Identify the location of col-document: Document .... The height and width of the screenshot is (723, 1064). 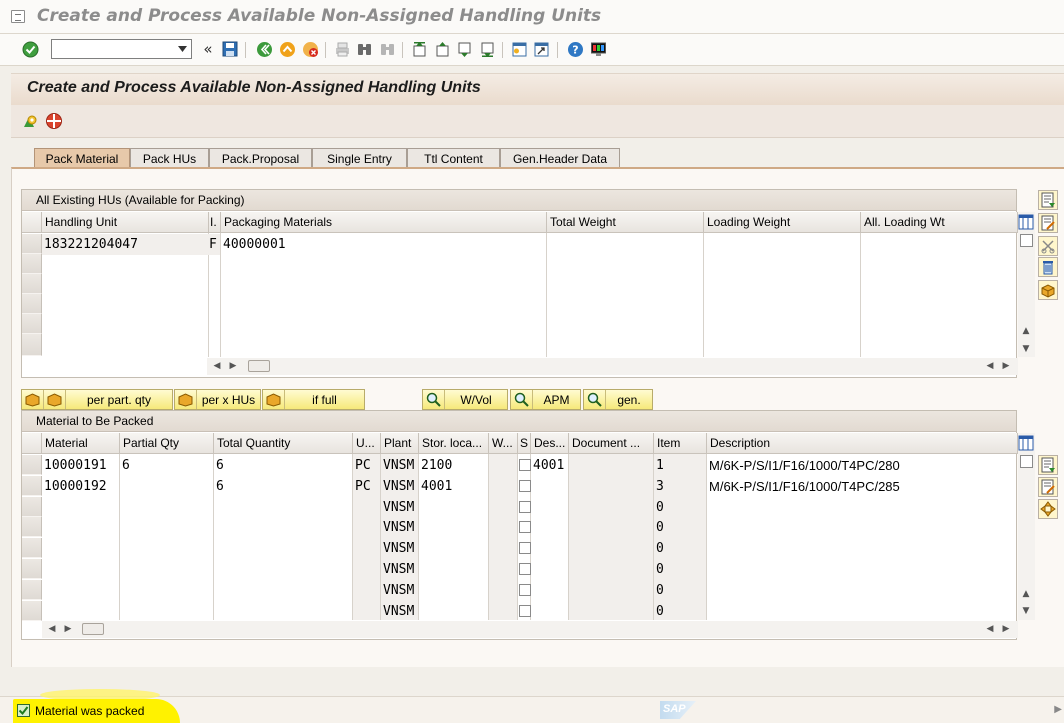
(611, 443).